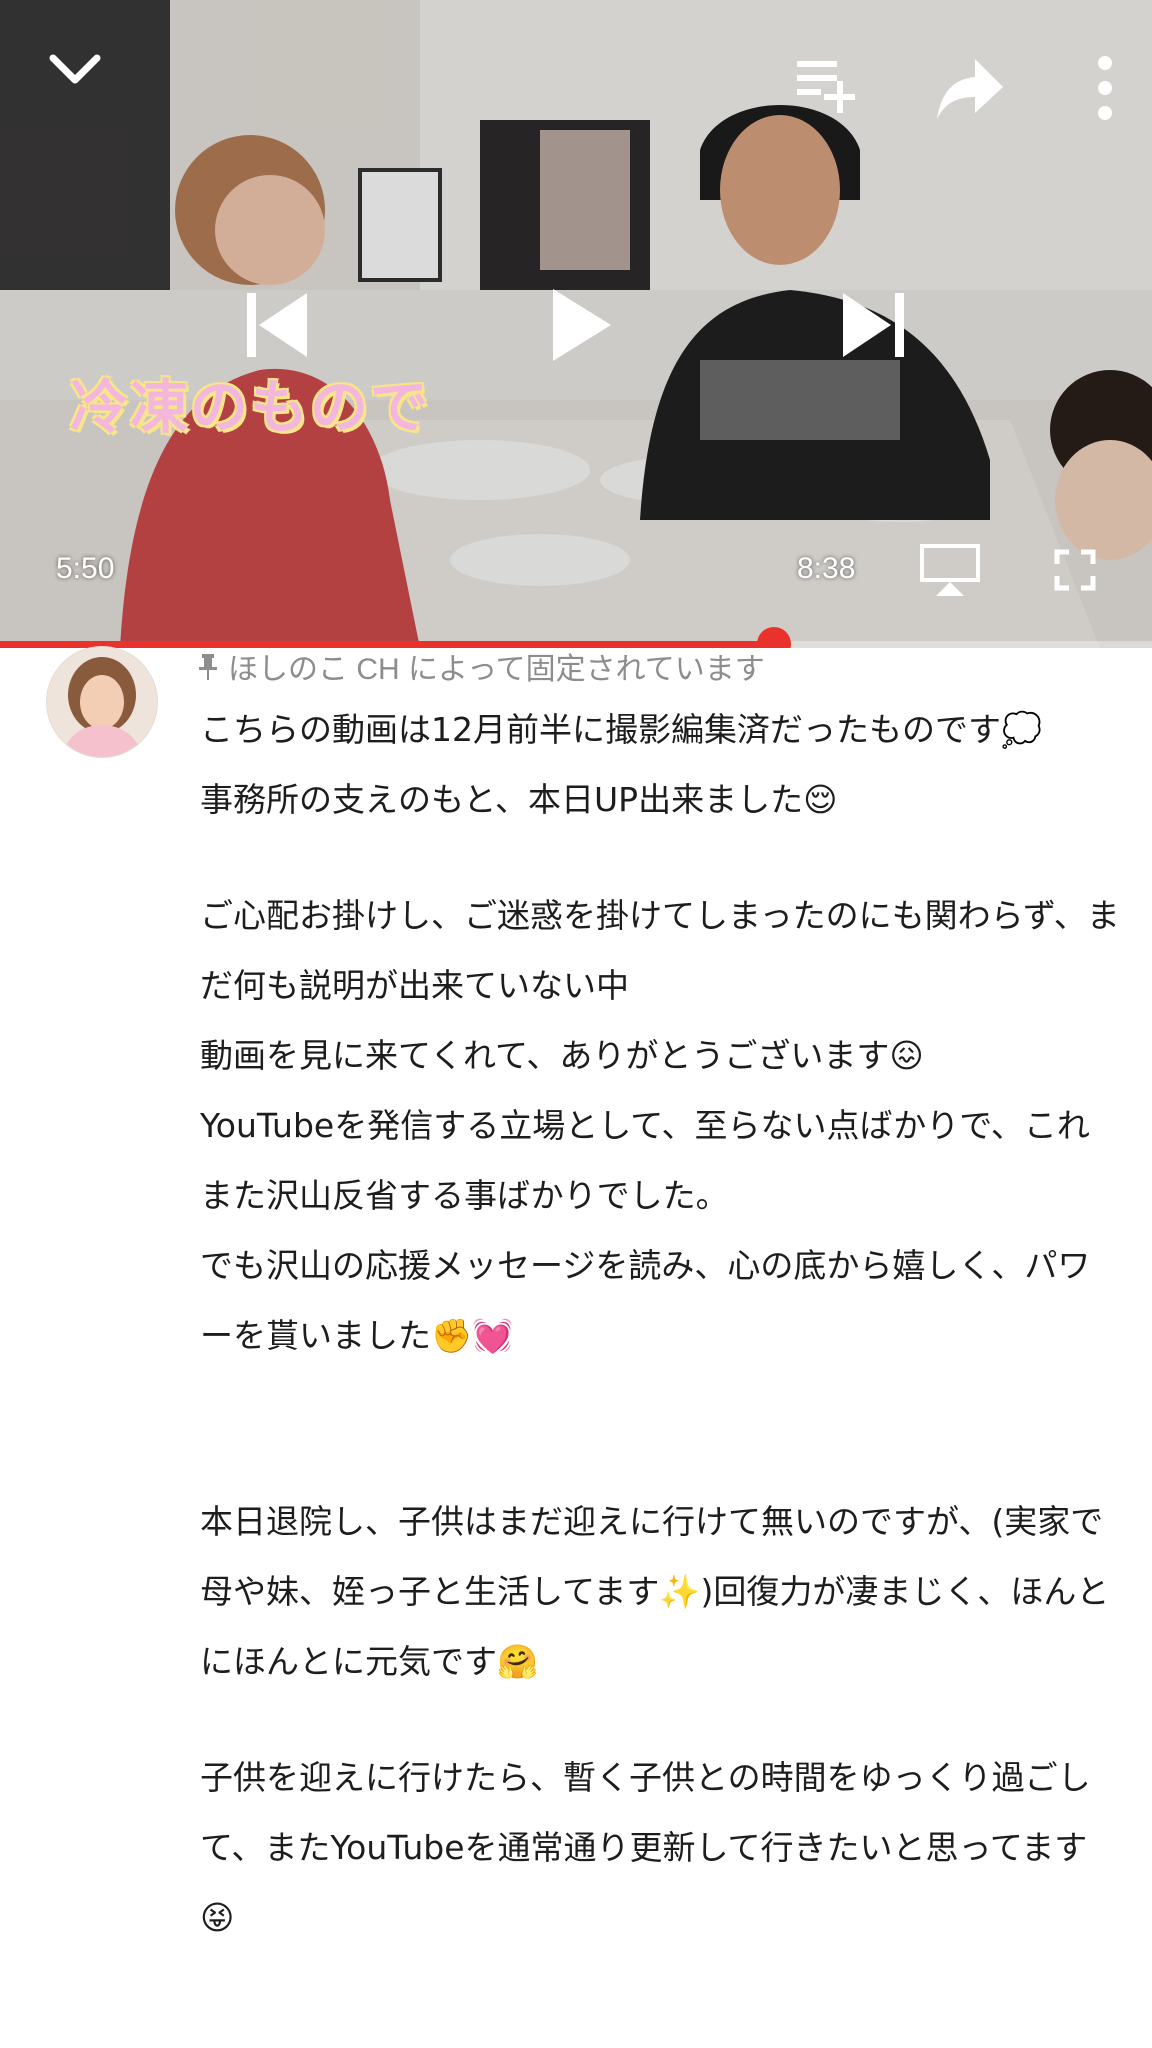 This screenshot has width=1152, height=2048. I want to click on current-time: 5:50, so click(85, 568).